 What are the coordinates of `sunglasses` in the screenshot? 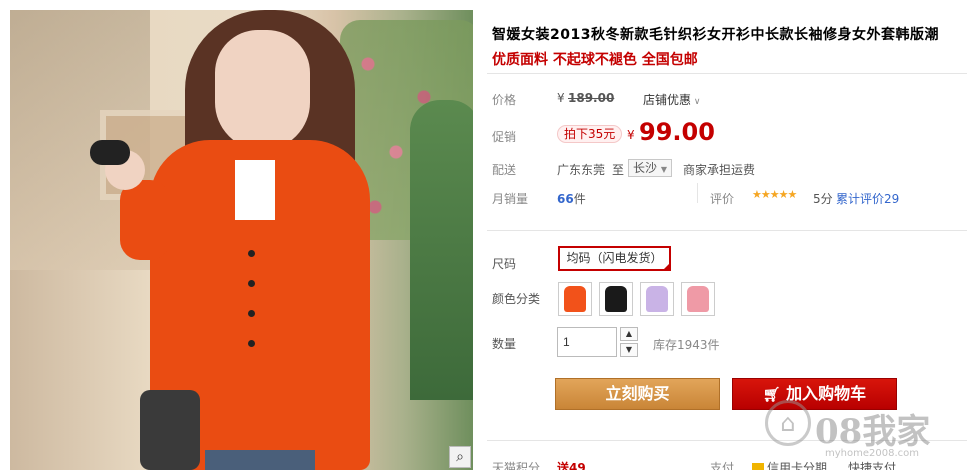 It's located at (110, 152).